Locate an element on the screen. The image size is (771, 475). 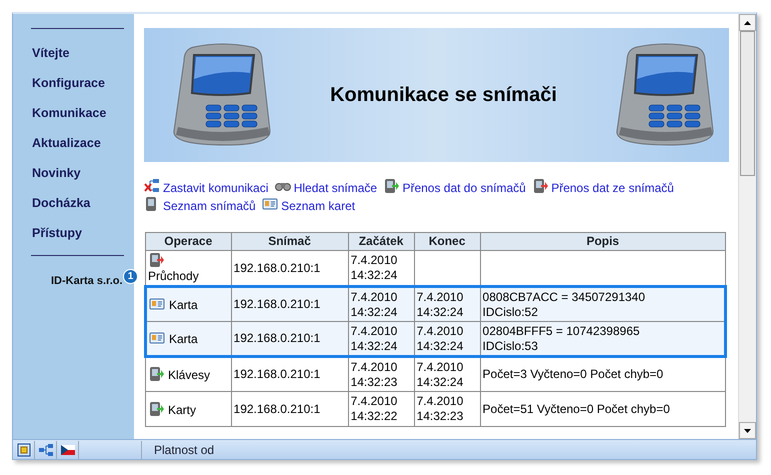
scrollbar is located at coordinates (747, 226).